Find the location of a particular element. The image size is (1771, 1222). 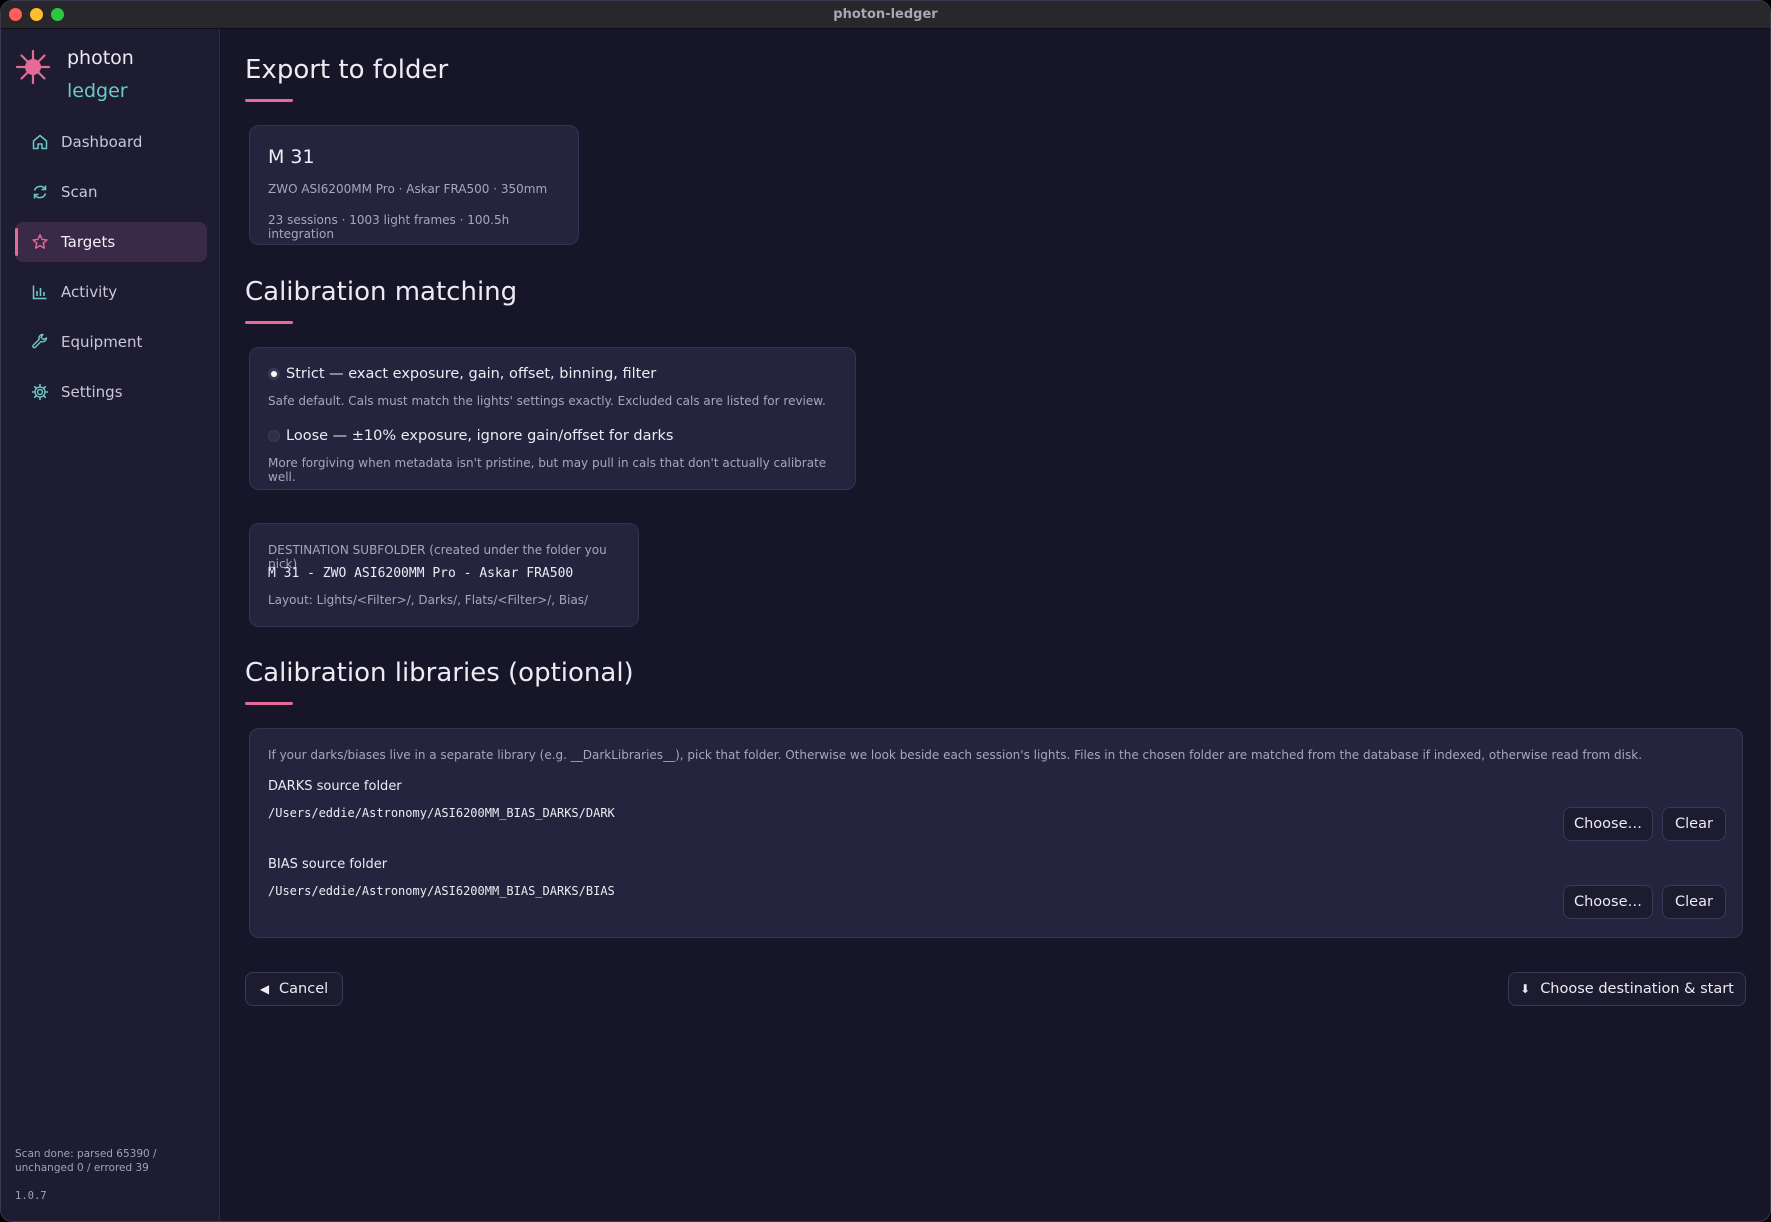

sidebar-item-dashboard: Dashboard is located at coordinates (111, 142).